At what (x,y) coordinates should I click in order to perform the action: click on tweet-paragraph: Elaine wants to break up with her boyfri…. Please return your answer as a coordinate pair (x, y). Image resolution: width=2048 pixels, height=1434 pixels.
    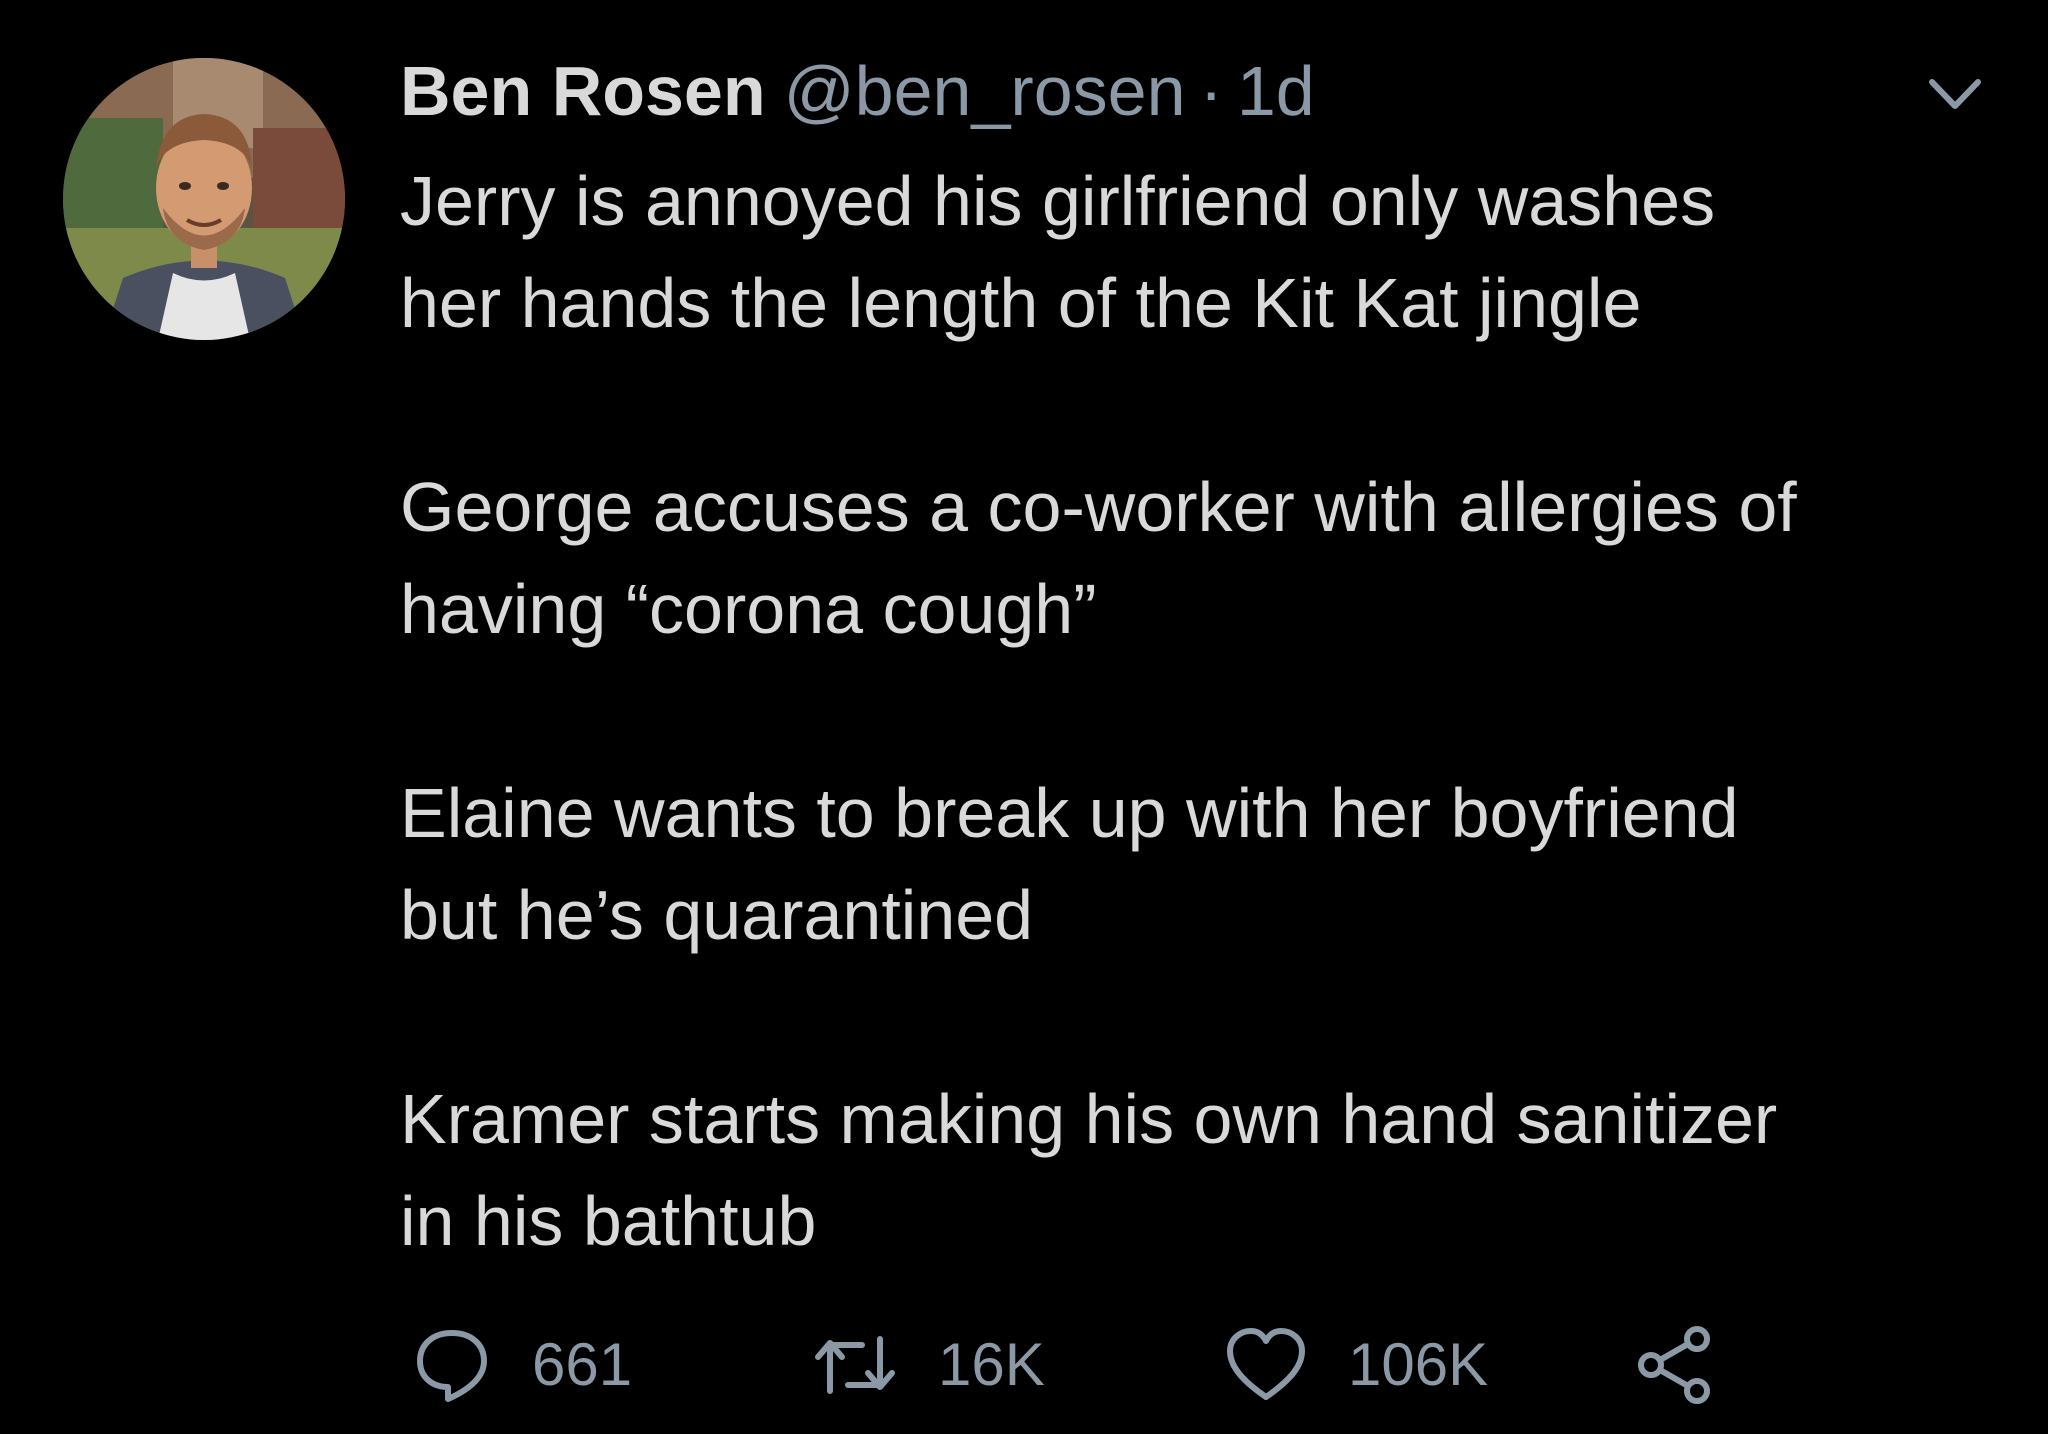
    Looking at the image, I should click on (1069, 864).